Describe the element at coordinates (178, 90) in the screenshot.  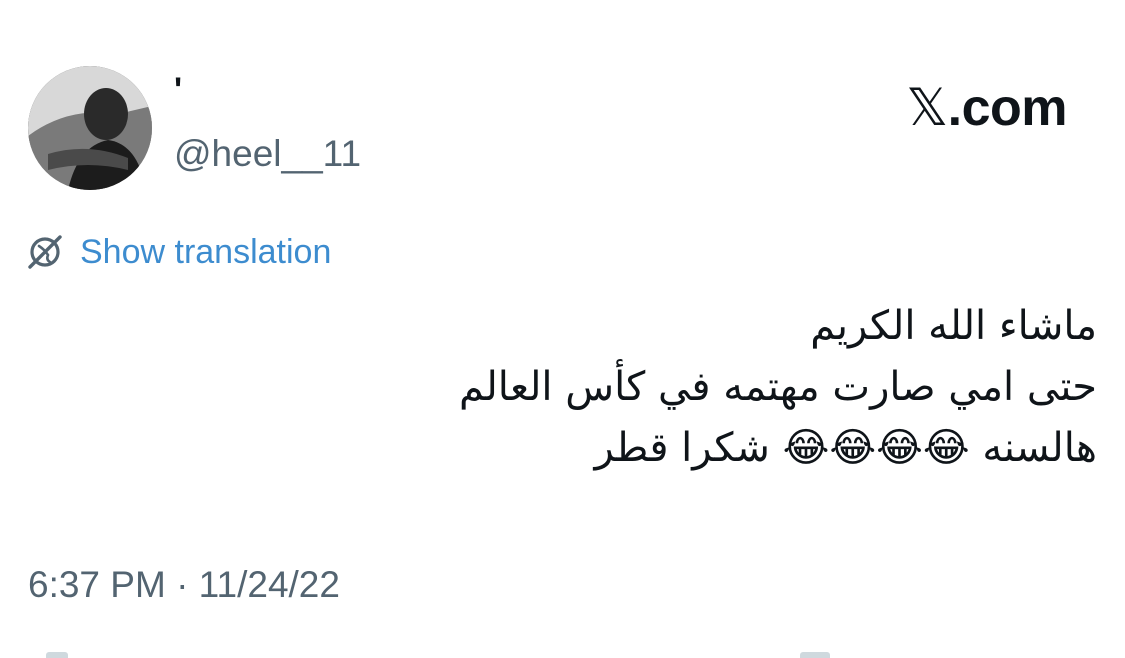
I see `author-display-name: '` at that location.